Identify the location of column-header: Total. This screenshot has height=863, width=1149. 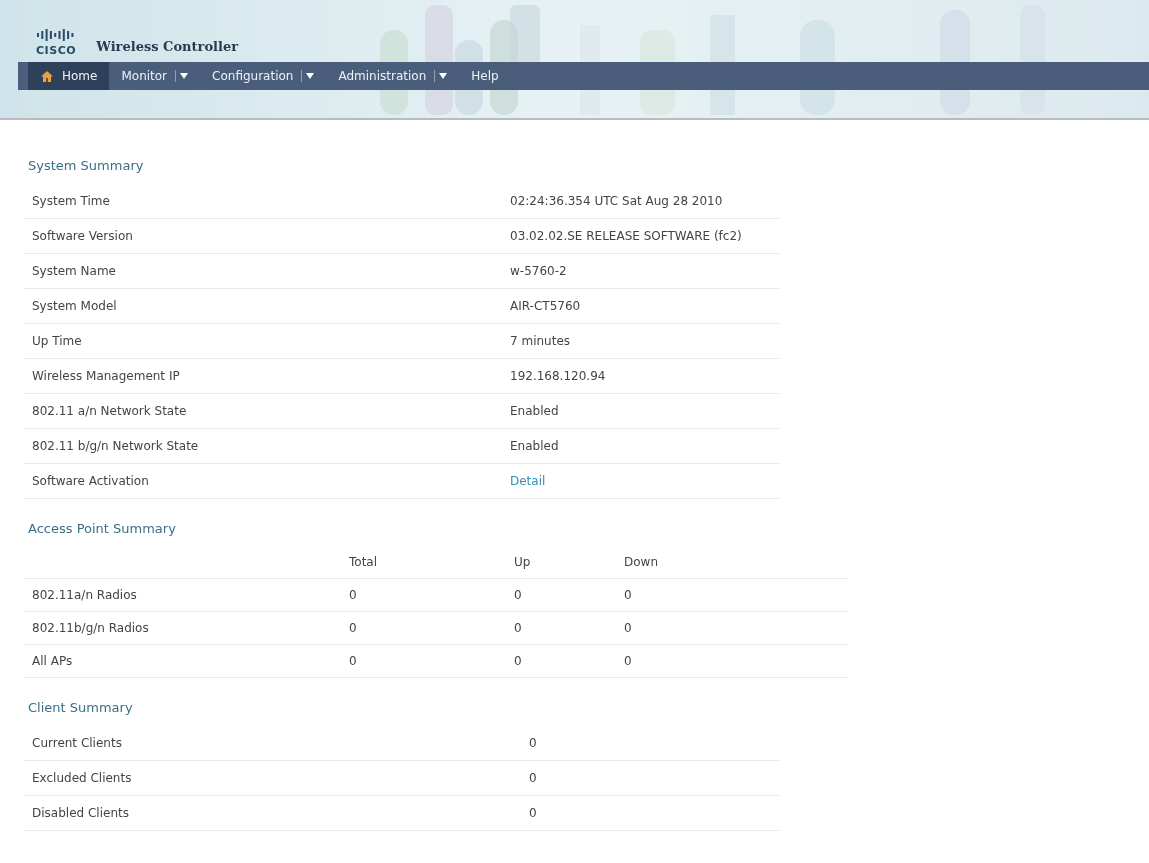
(364, 562).